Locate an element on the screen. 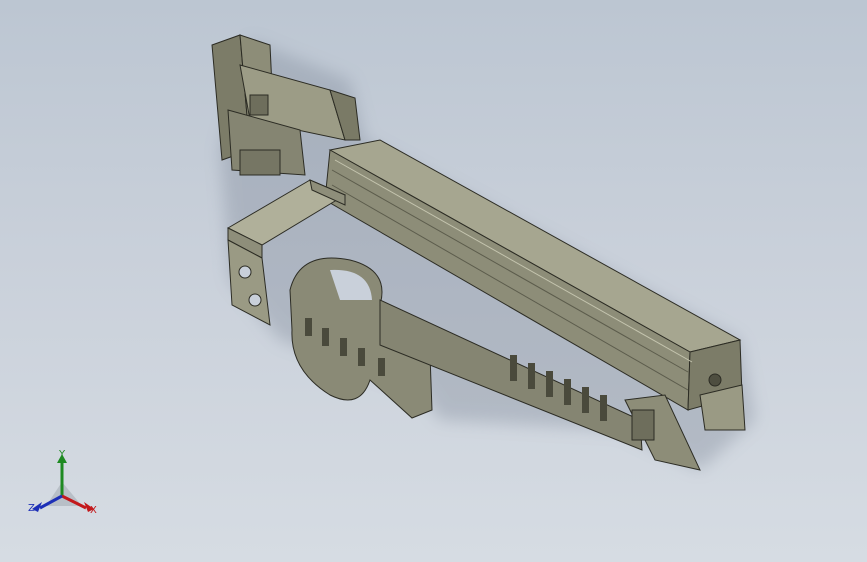 The width and height of the screenshot is (867, 562). axis-triad: Y Z X is located at coordinates (67, 486).